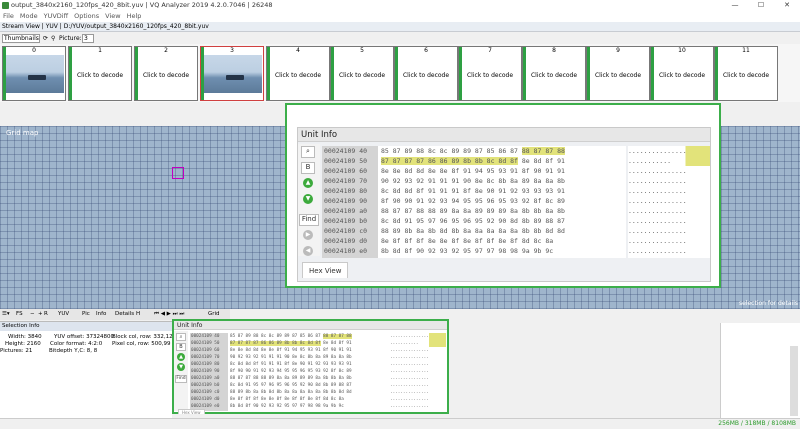 The width and height of the screenshot is (800, 429). Describe the element at coordinates (112, 16) in the screenshot. I see `menu-view: View` at that location.